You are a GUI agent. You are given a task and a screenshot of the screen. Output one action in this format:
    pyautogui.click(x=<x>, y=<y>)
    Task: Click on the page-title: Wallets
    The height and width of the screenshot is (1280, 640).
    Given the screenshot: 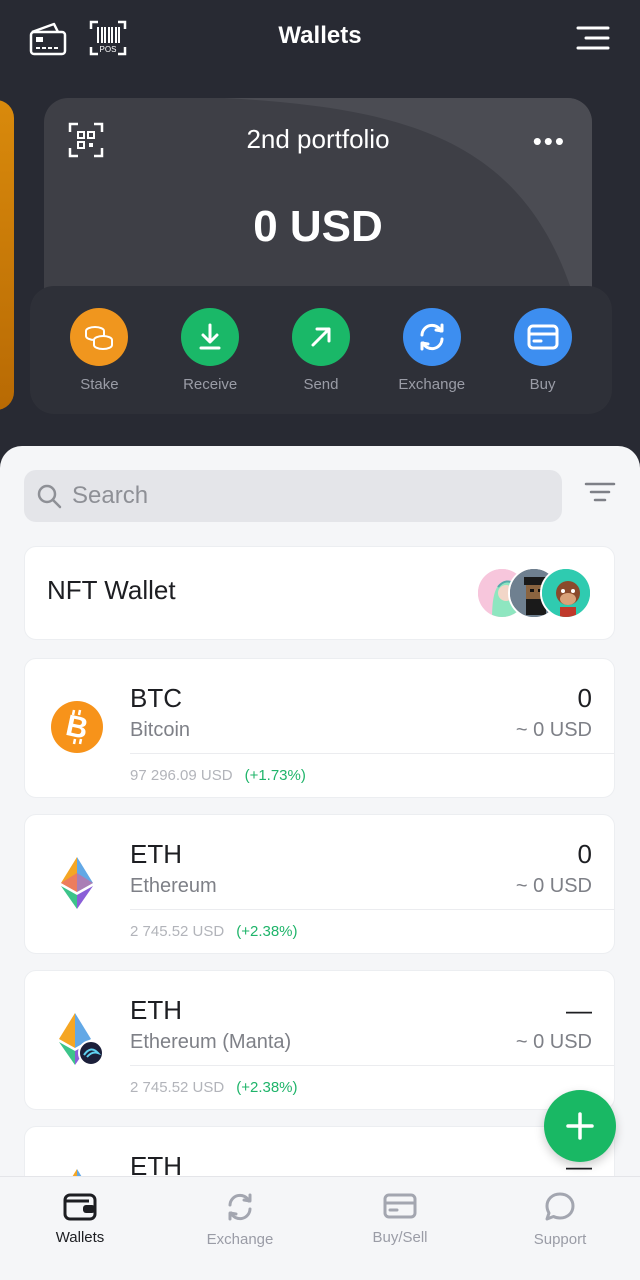 What is the action you would take?
    pyautogui.click(x=320, y=35)
    